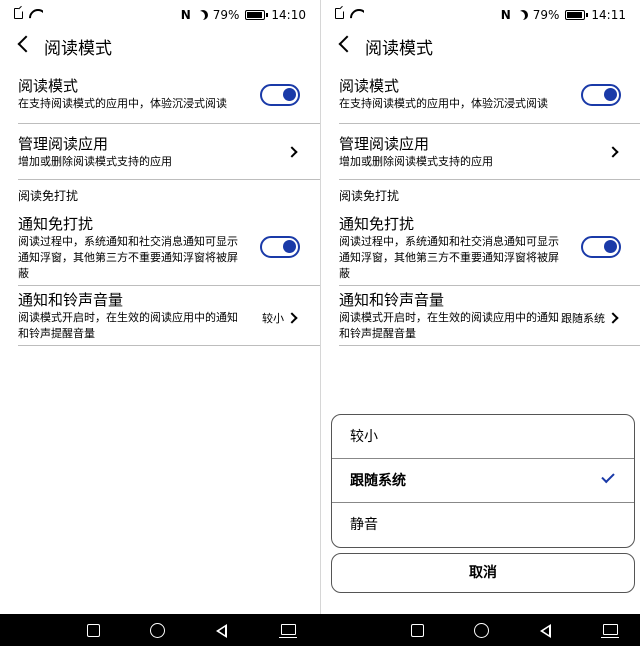 This screenshot has height=646, width=640. I want to click on ring-volume-row: 通知和铃声音量 阅读模式开启时，在生效的阅读应用中的通知和铃声提醒音量 较小, so click(169, 318).